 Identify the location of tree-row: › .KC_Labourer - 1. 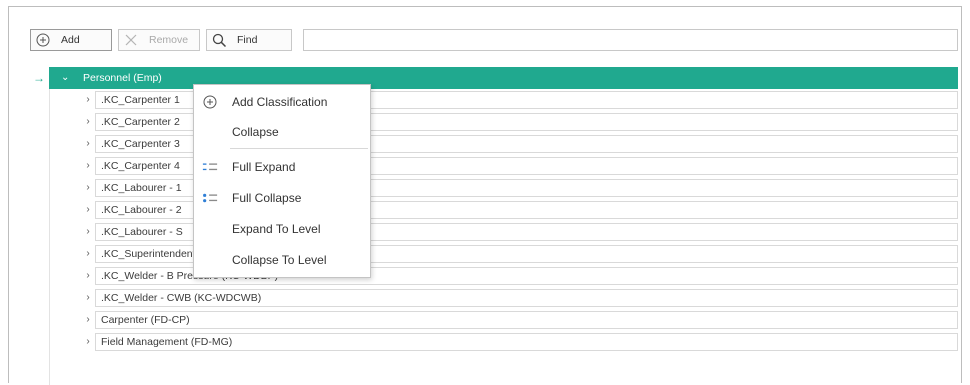
(492, 188).